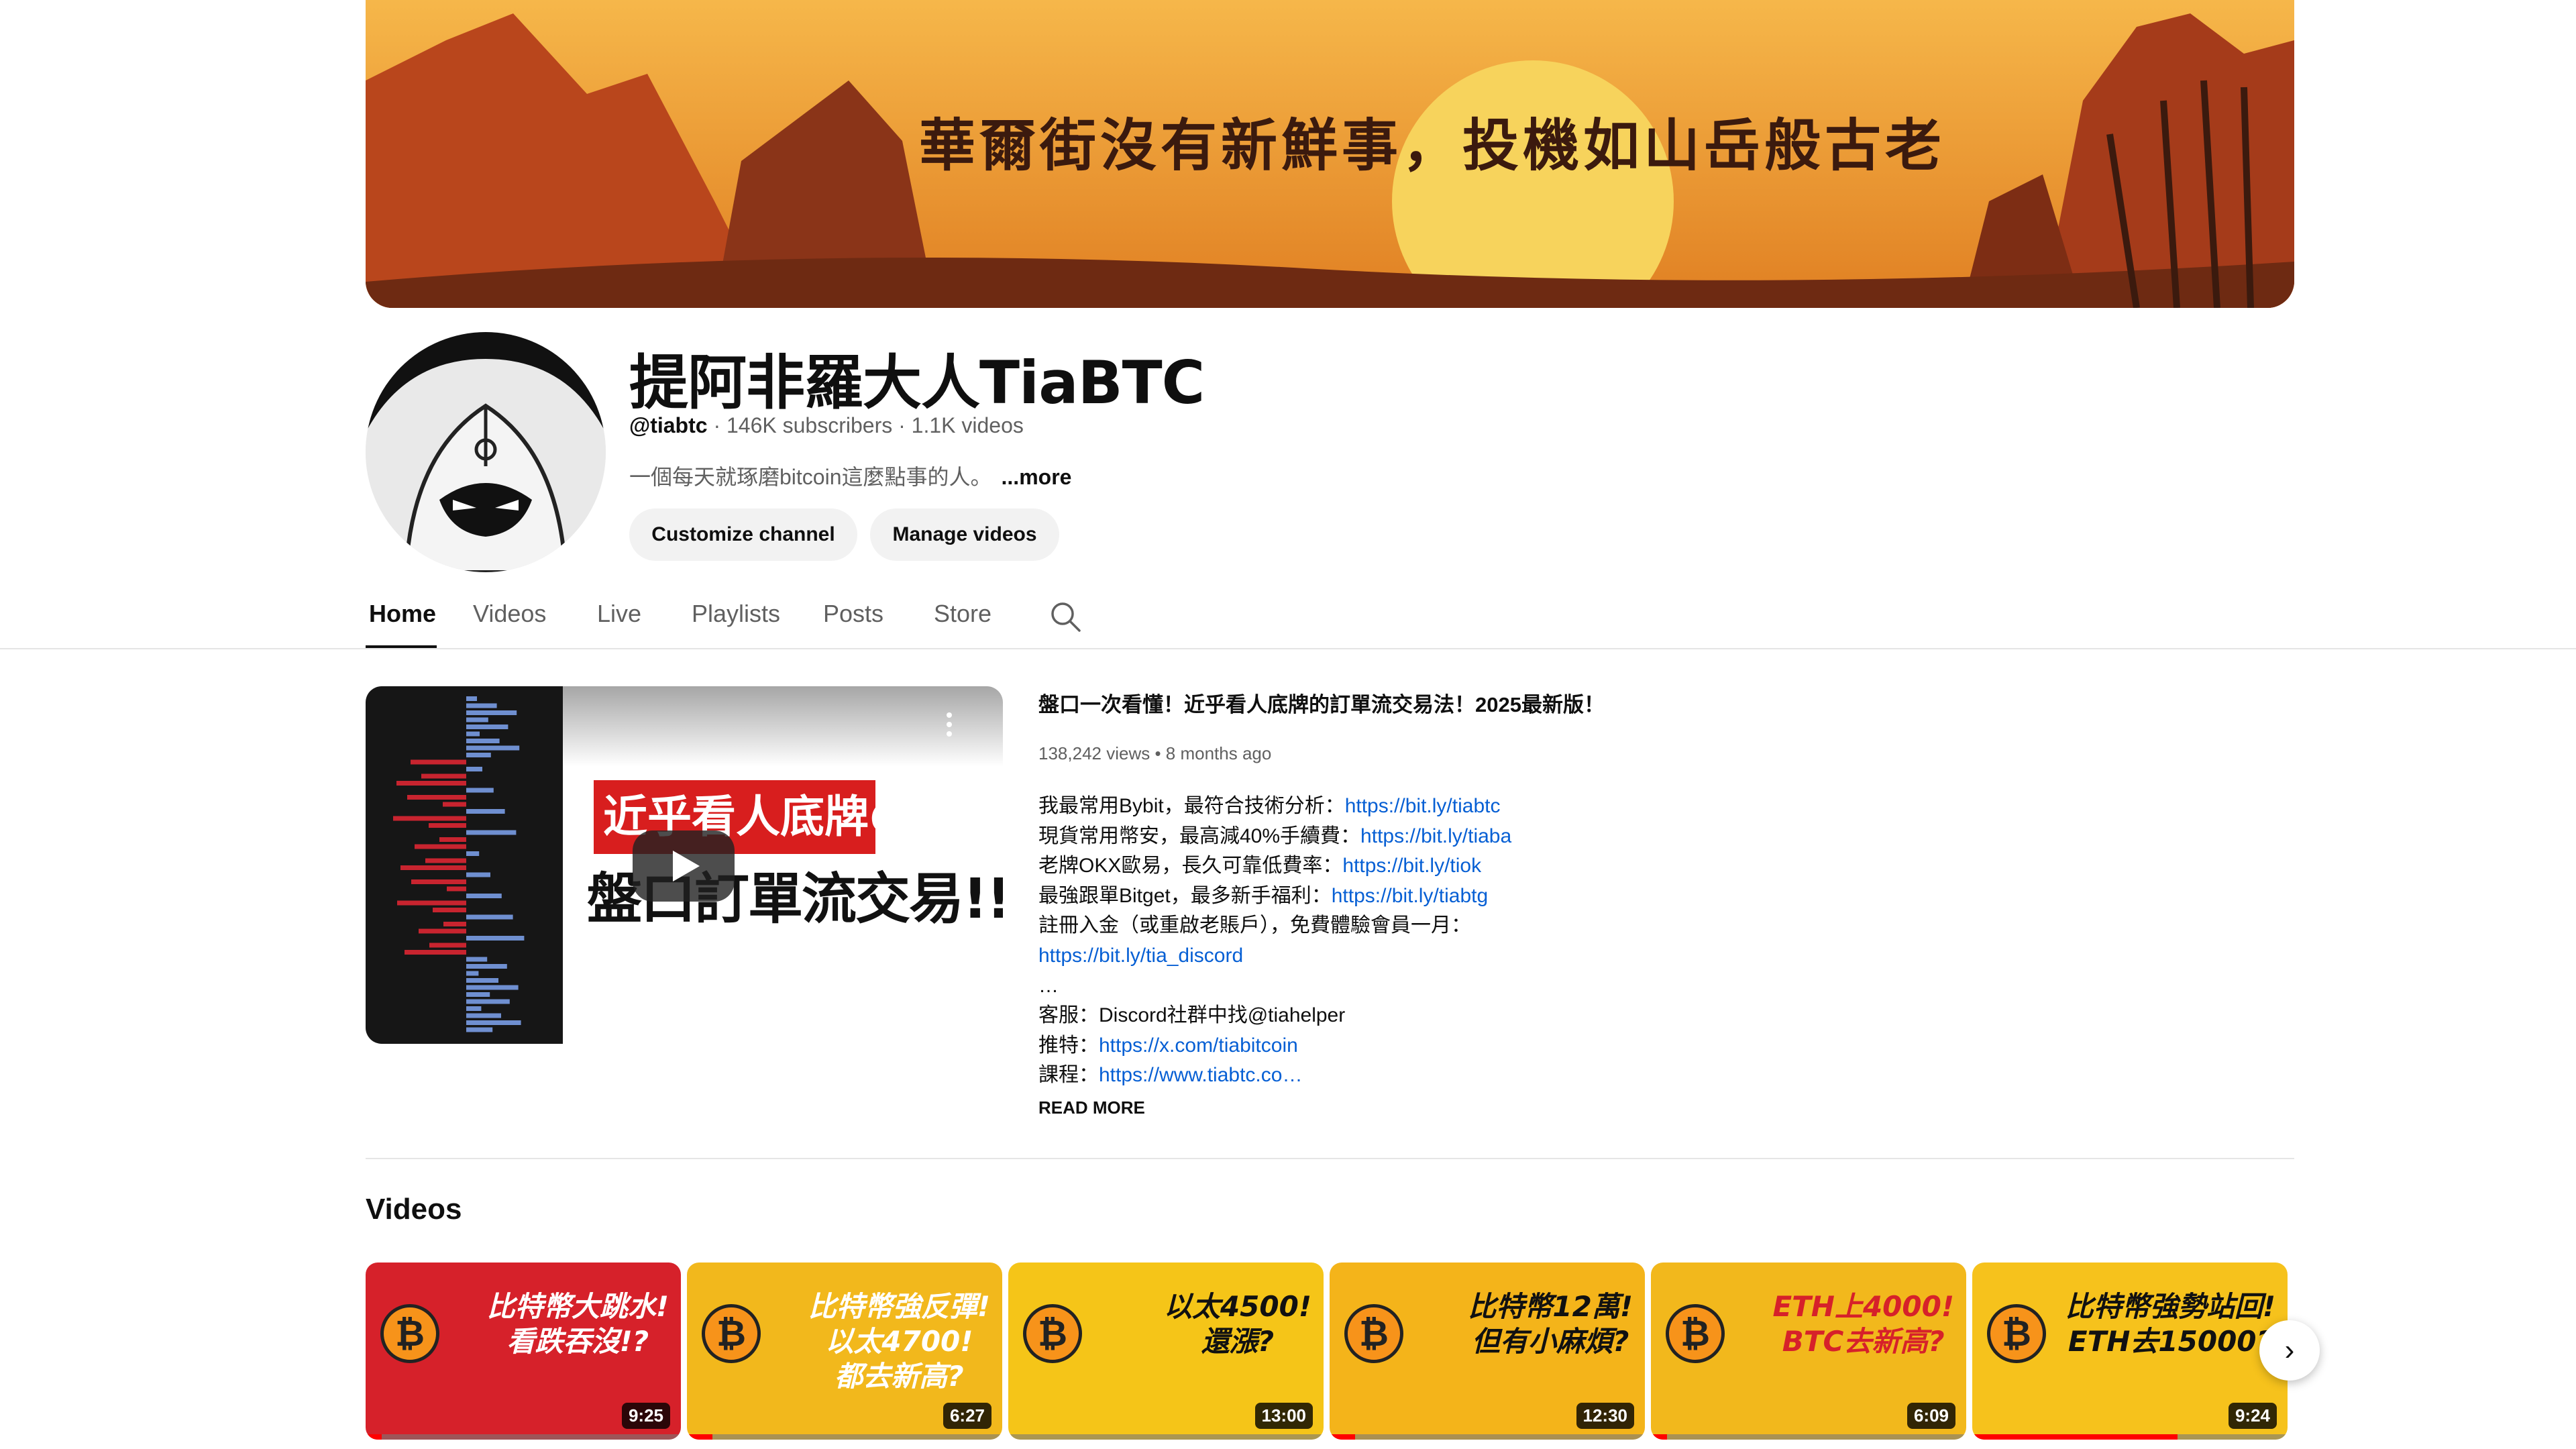  What do you see at coordinates (2170, 1341) in the screenshot?
I see `caption-line: ETH去15000?` at bounding box center [2170, 1341].